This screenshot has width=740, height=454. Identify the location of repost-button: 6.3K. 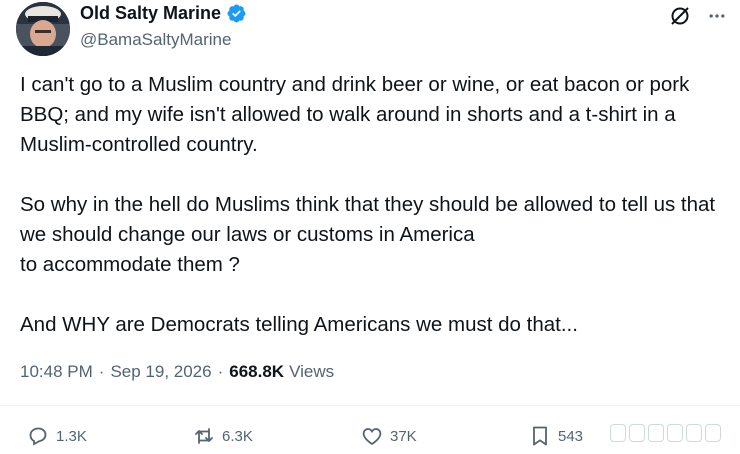
(222, 436).